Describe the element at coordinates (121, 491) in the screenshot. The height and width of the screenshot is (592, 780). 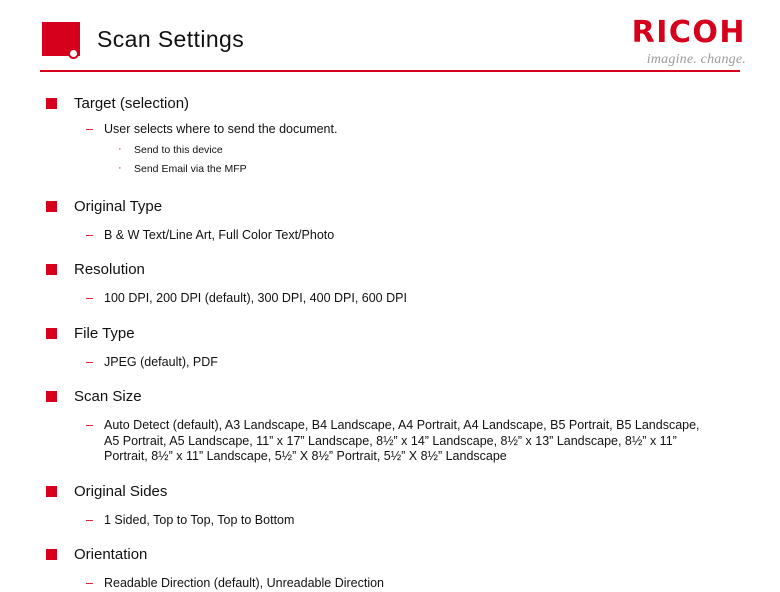
I see `section-heading-label: Original Sides` at that location.